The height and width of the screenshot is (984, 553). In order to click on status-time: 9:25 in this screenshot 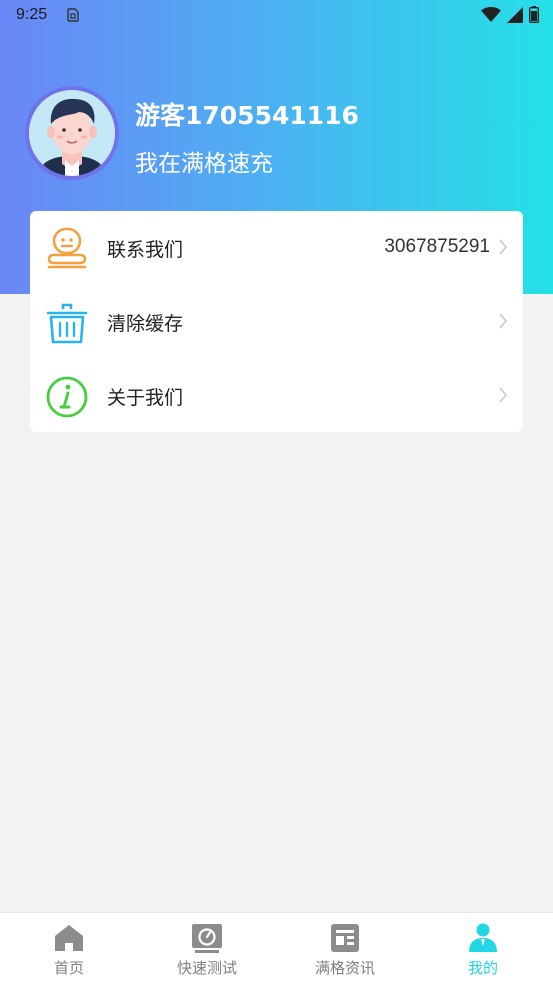, I will do `click(32, 14)`.